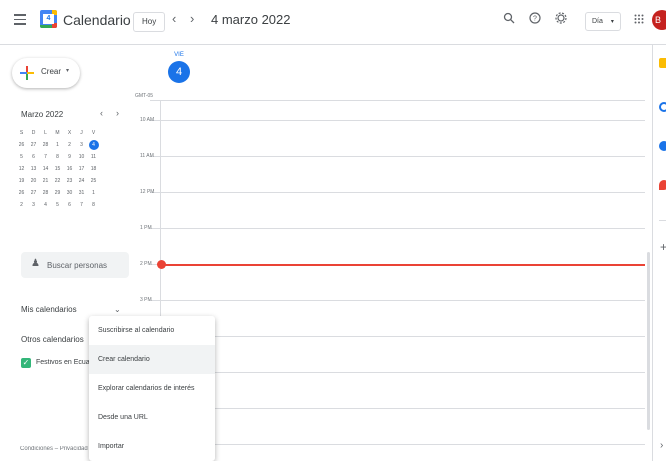 The height and width of the screenshot is (461, 666). Describe the element at coordinates (45, 133) in the screenshot. I see `weekday-label: L` at that location.